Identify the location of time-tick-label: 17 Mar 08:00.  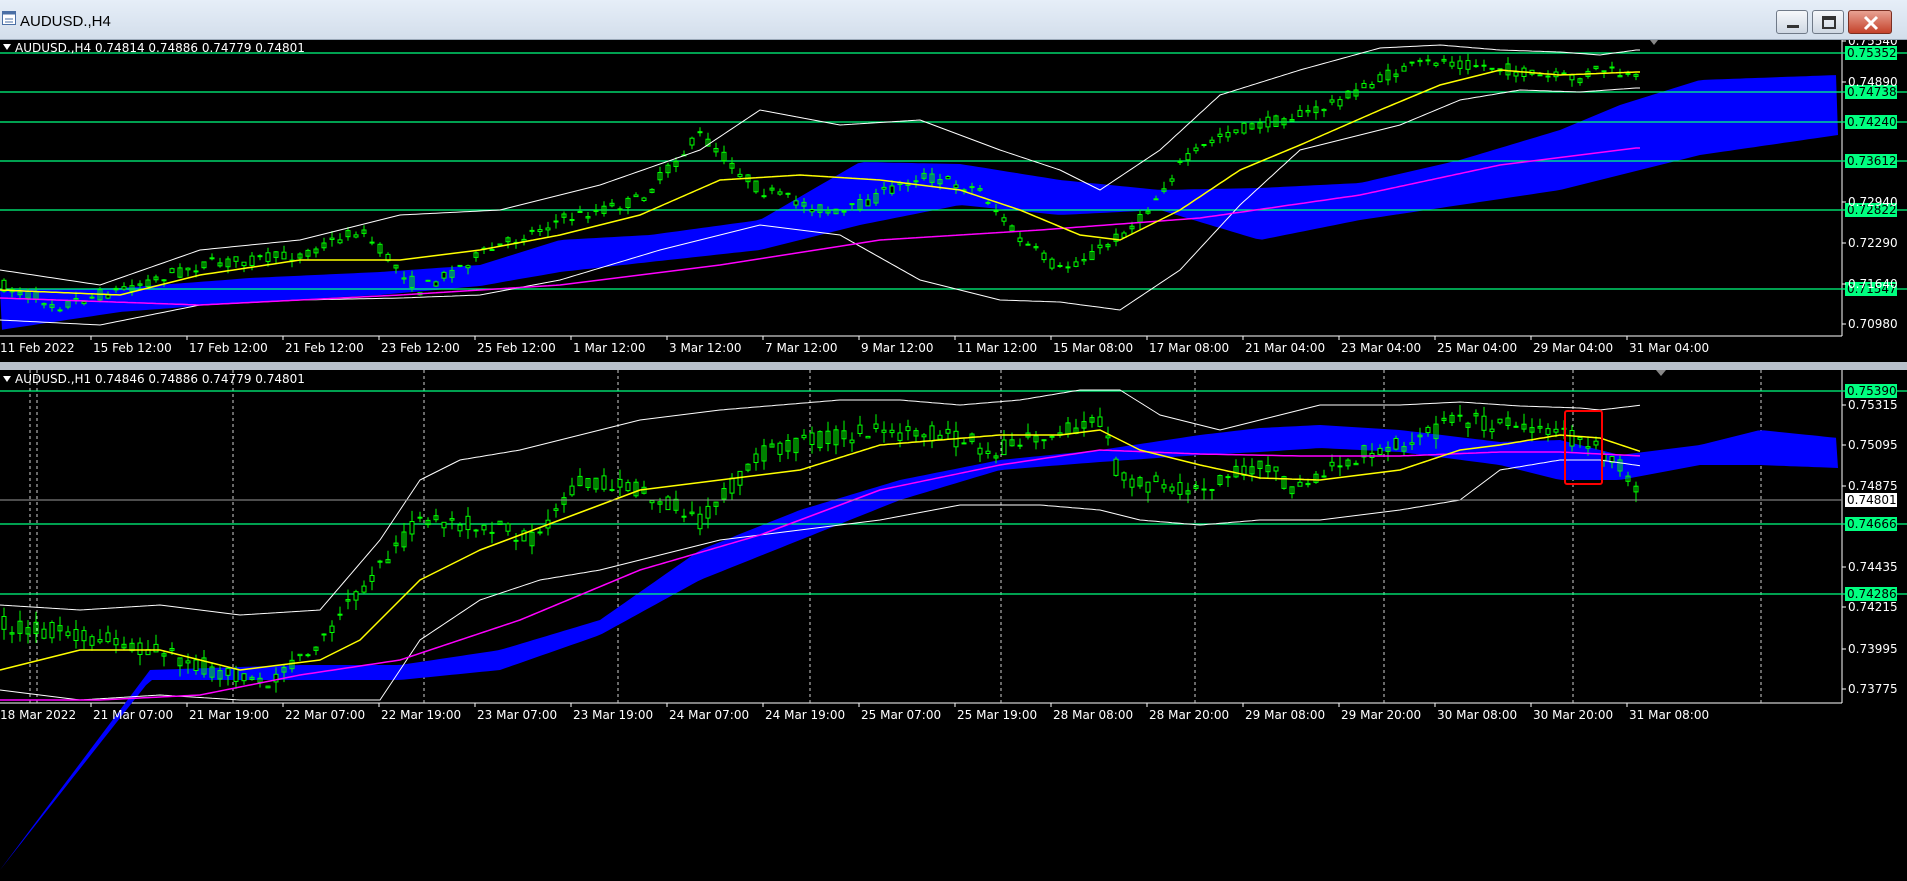
(1189, 348).